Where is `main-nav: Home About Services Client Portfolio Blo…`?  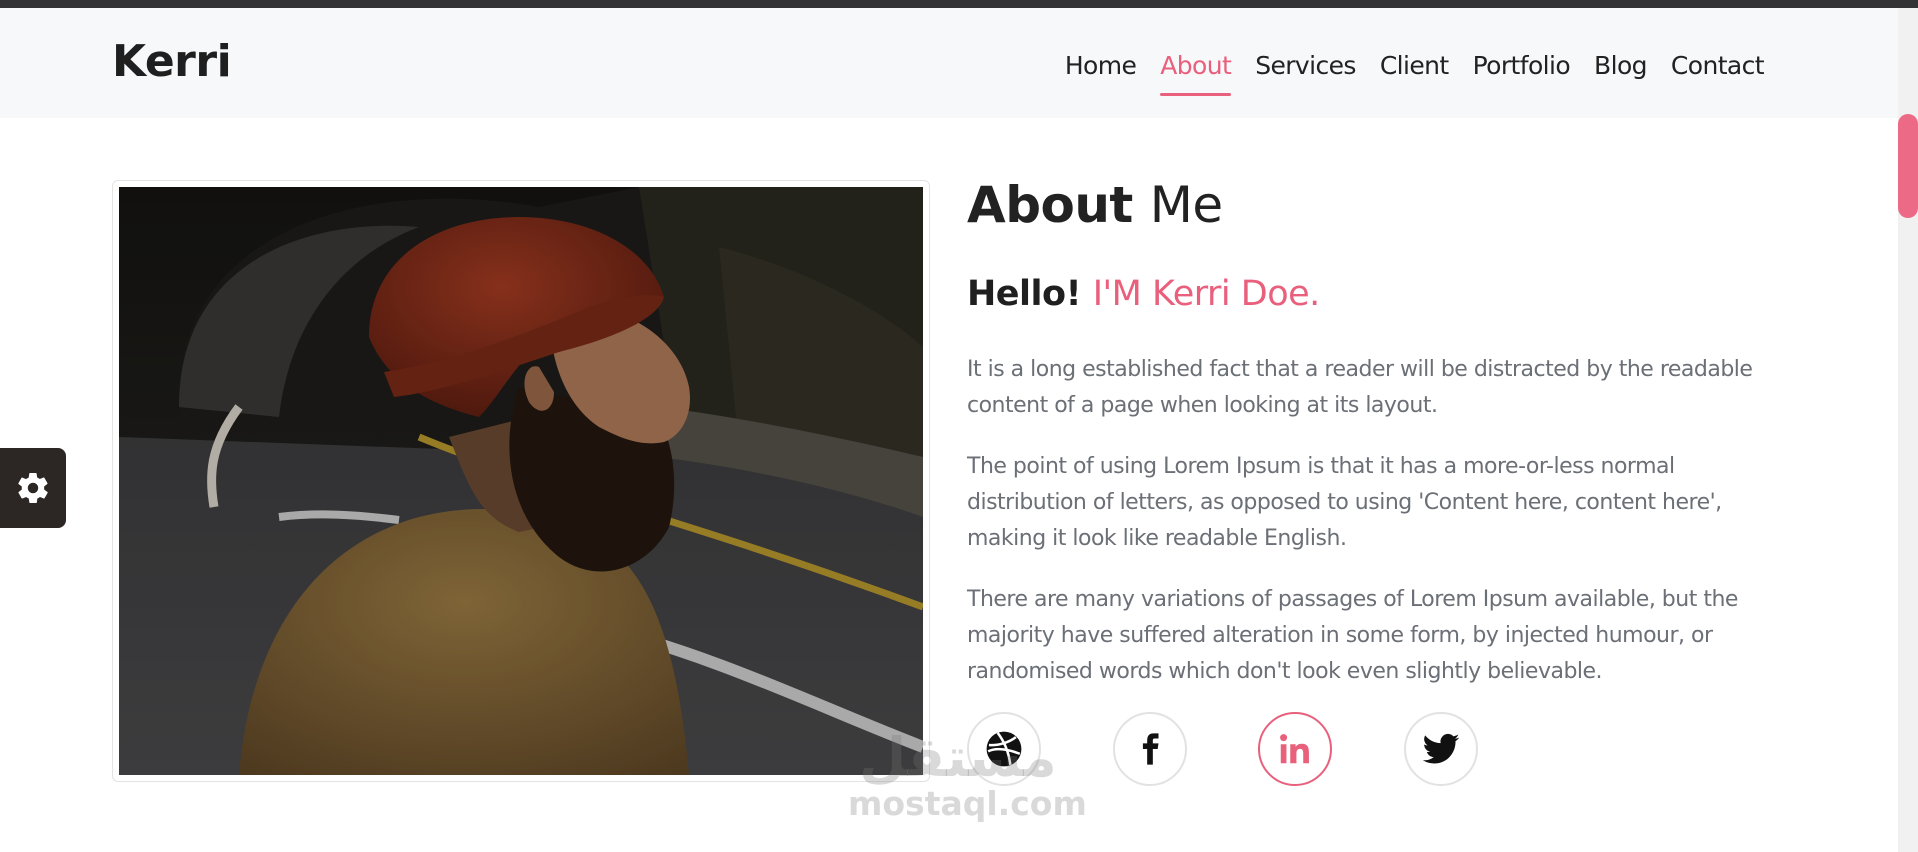 main-nav: Home About Services Client Portfolio Blo… is located at coordinates (1414, 71).